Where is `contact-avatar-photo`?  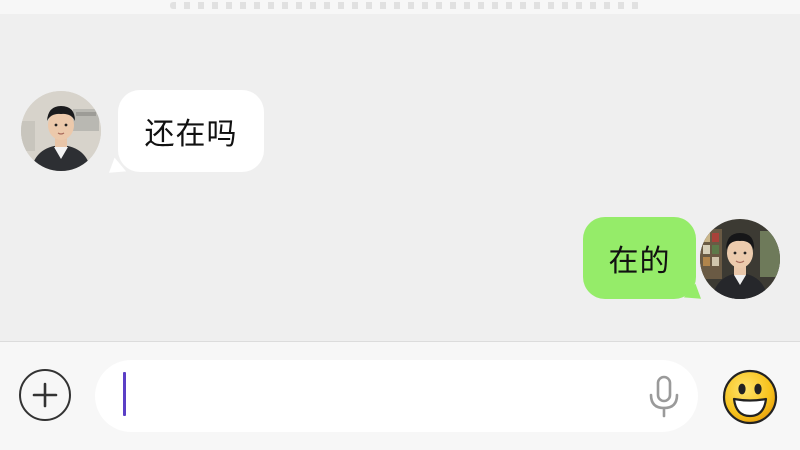
contact-avatar-photo is located at coordinates (61, 131).